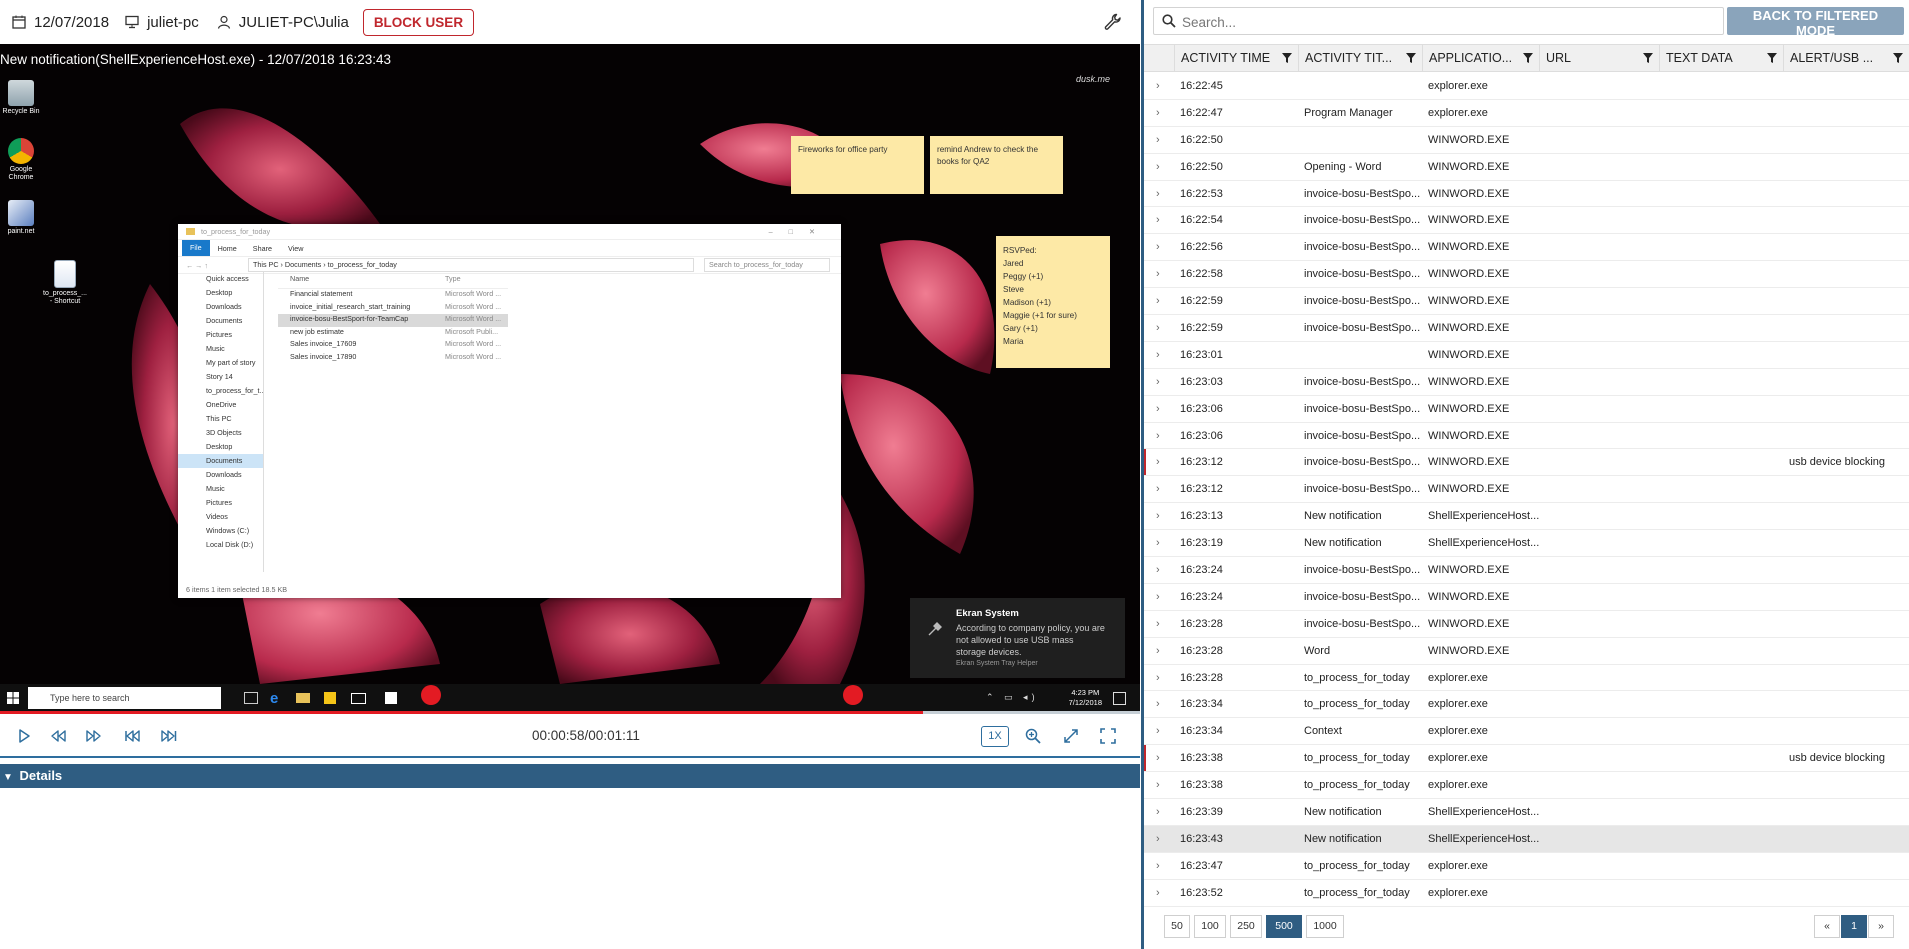 This screenshot has height=949, width=1909. What do you see at coordinates (220, 377) in the screenshot?
I see `nav-item: Story 14` at bounding box center [220, 377].